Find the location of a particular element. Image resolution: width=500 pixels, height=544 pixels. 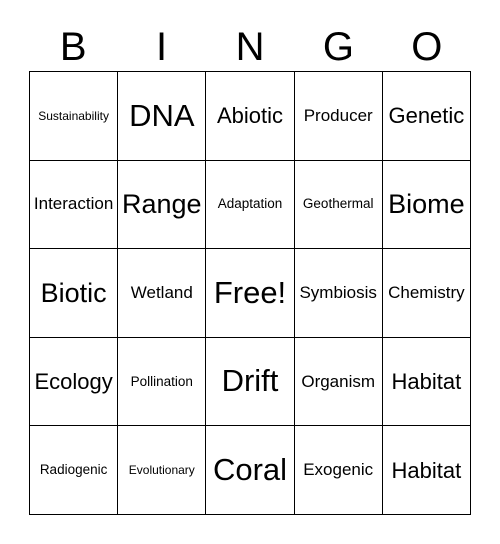

bingo-cell-label: Pollination is located at coordinates (161, 381).